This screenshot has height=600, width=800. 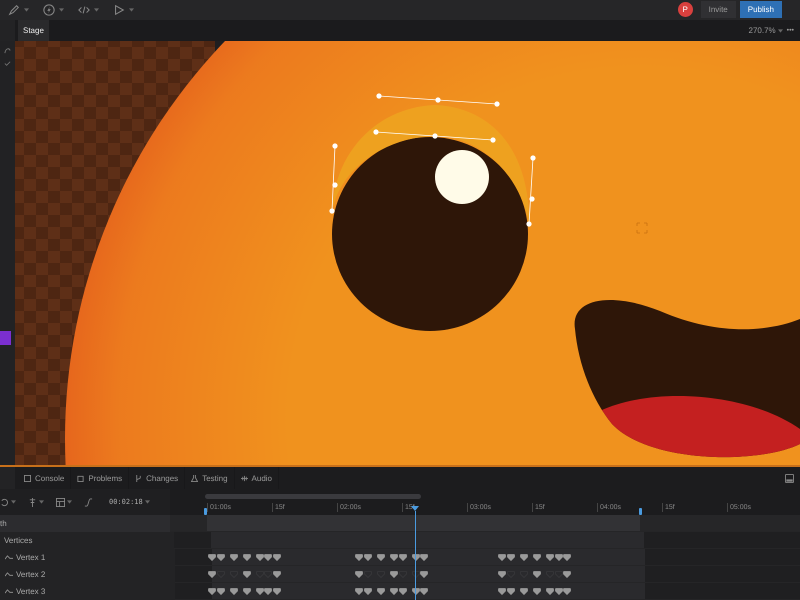 I want to click on layout-icon, so click(x=60, y=502).